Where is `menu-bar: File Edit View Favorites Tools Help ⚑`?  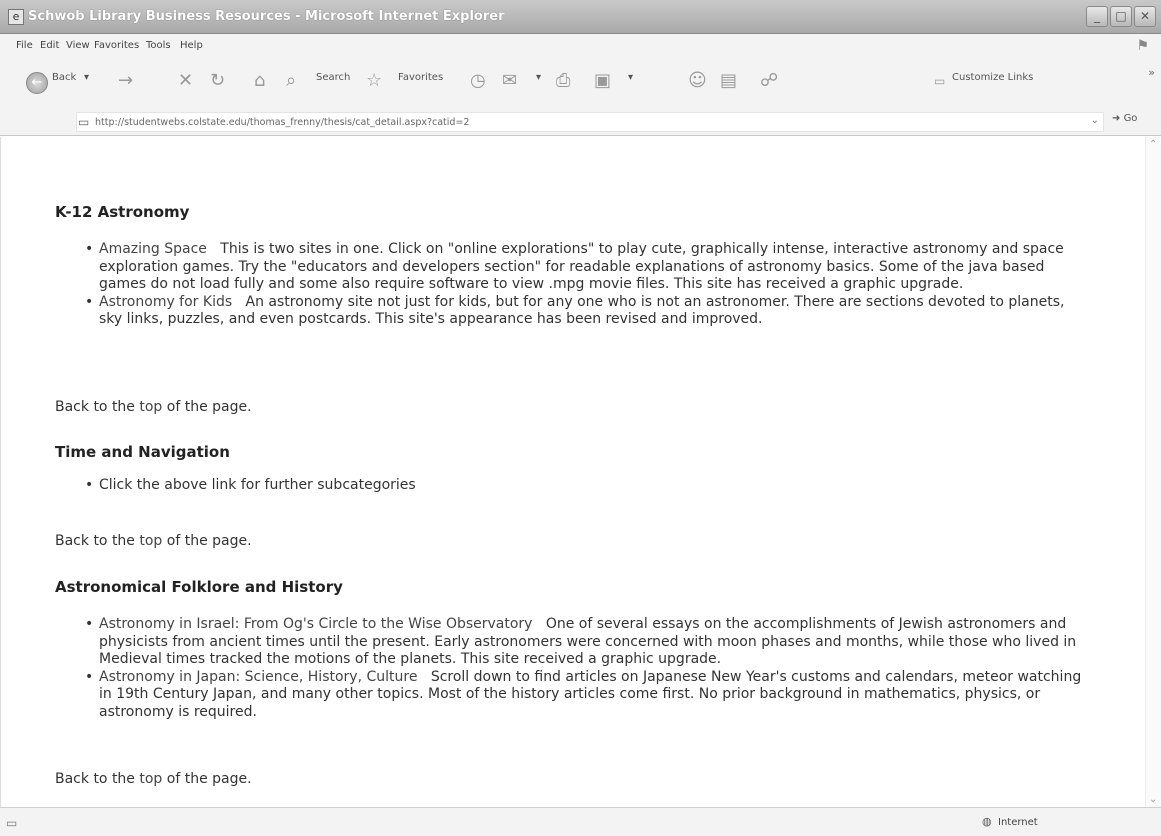
menu-bar: File Edit View Favorites Tools Help ⚑ is located at coordinates (580, 46).